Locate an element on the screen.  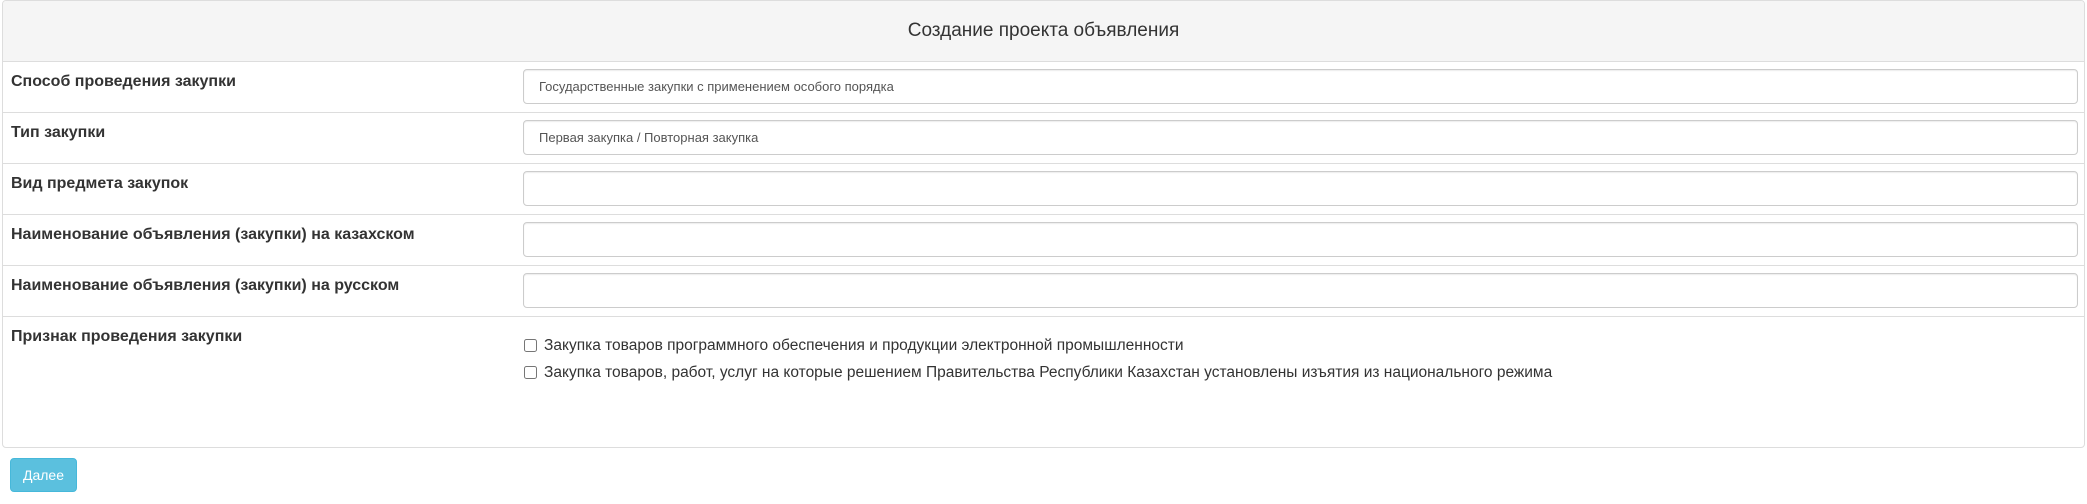
form-row-method: Способ проведения закупки is located at coordinates (1043, 87).